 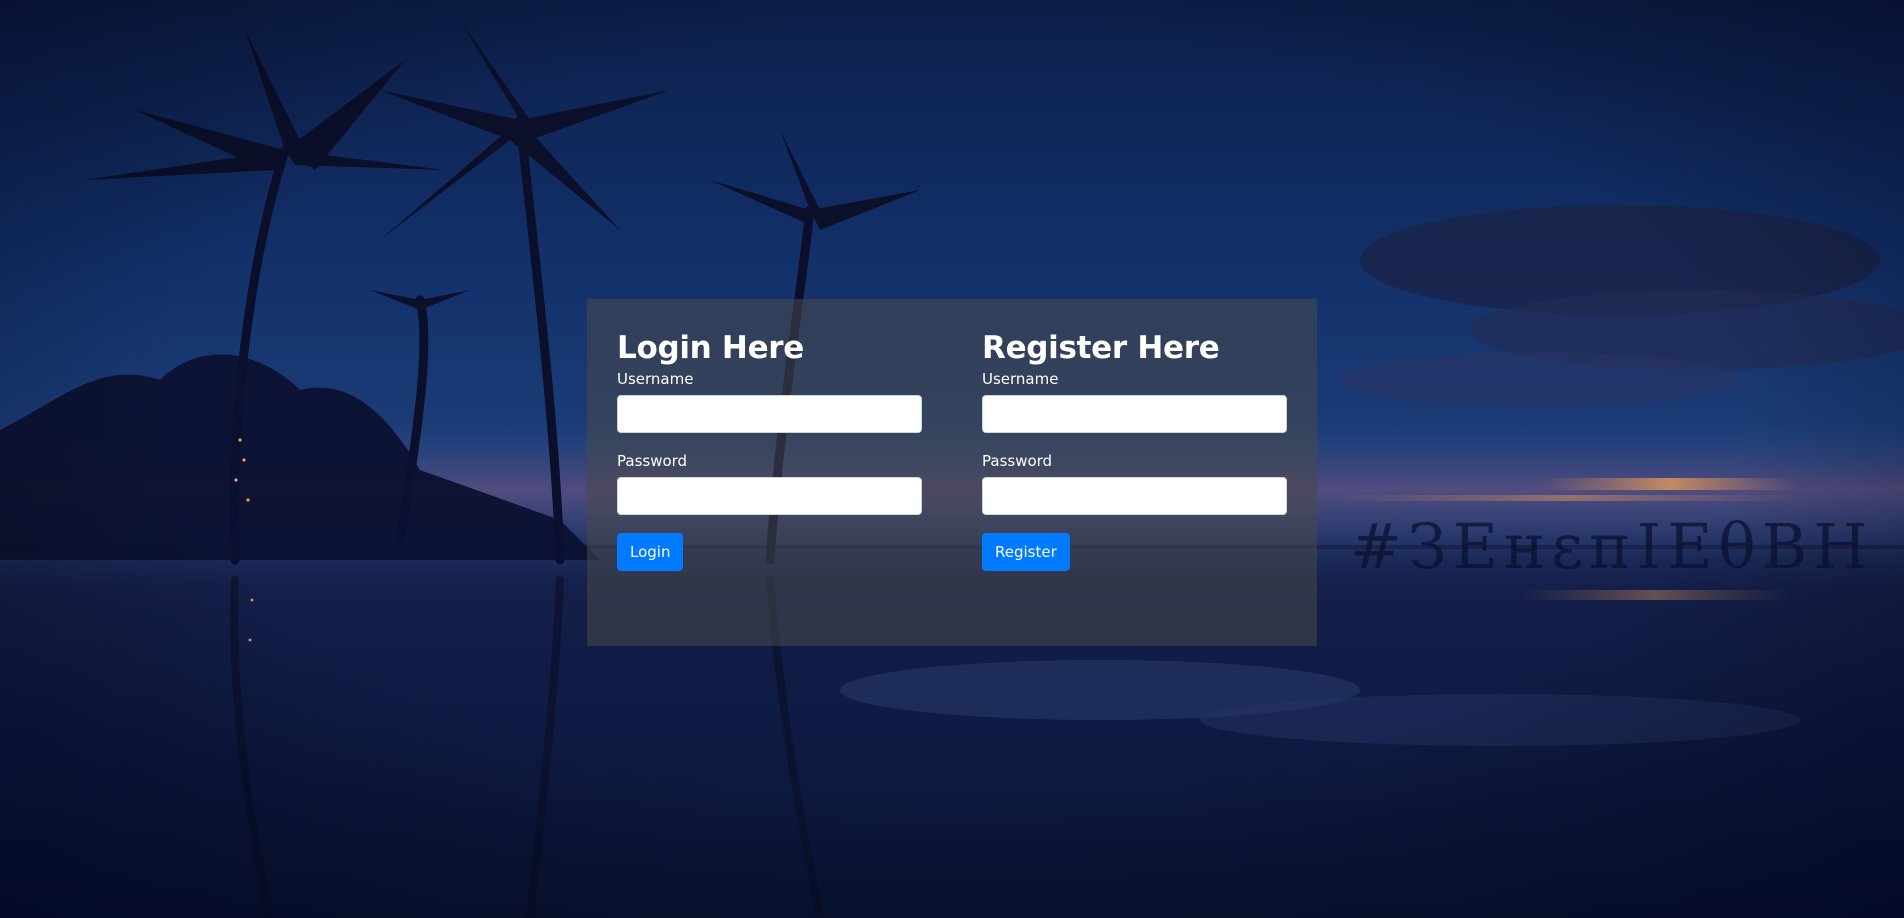 What do you see at coordinates (1134, 414) in the screenshot?
I see `register-username-input` at bounding box center [1134, 414].